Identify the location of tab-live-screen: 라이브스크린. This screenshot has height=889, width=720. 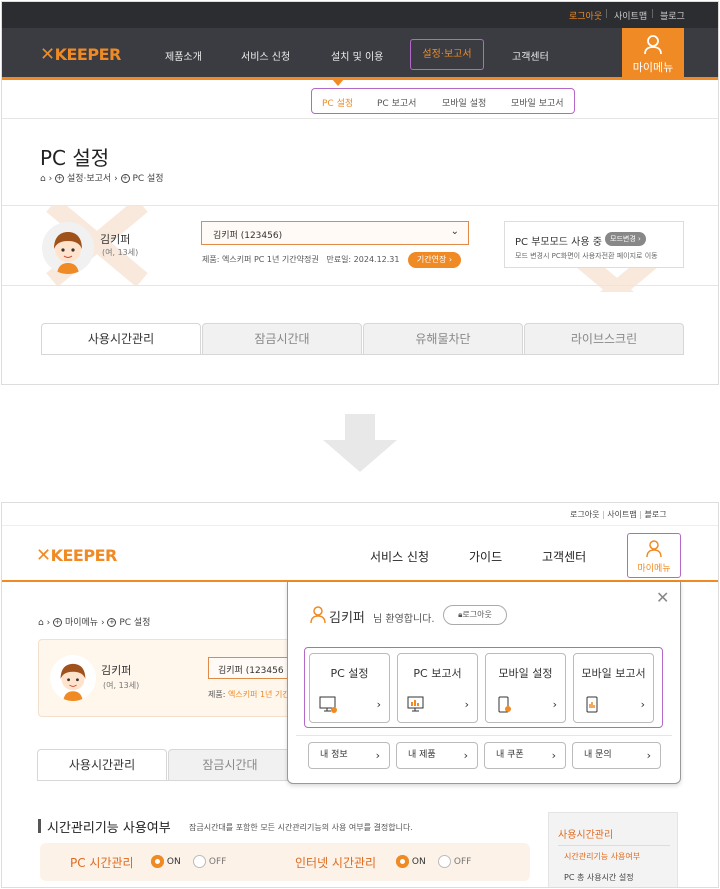
(604, 339).